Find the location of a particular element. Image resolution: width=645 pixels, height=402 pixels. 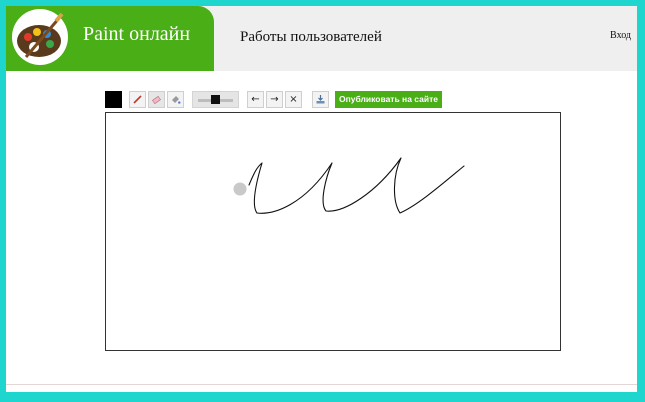

nav-user-works-link: Работы пользователей is located at coordinates (311, 37).